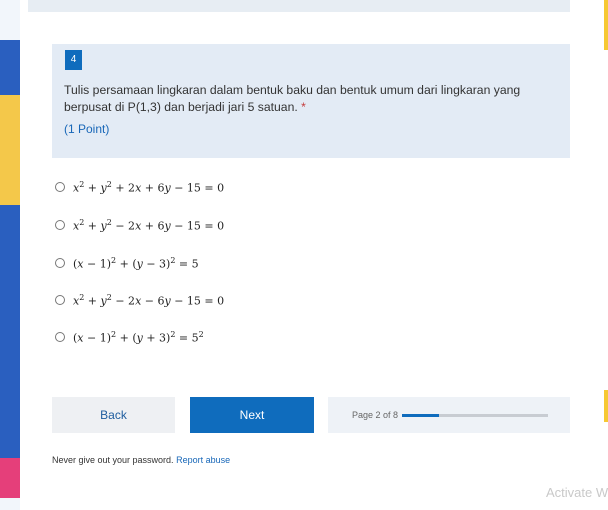 The width and height of the screenshot is (608, 510). What do you see at coordinates (252, 415) in the screenshot?
I see `next-button: Next` at bounding box center [252, 415].